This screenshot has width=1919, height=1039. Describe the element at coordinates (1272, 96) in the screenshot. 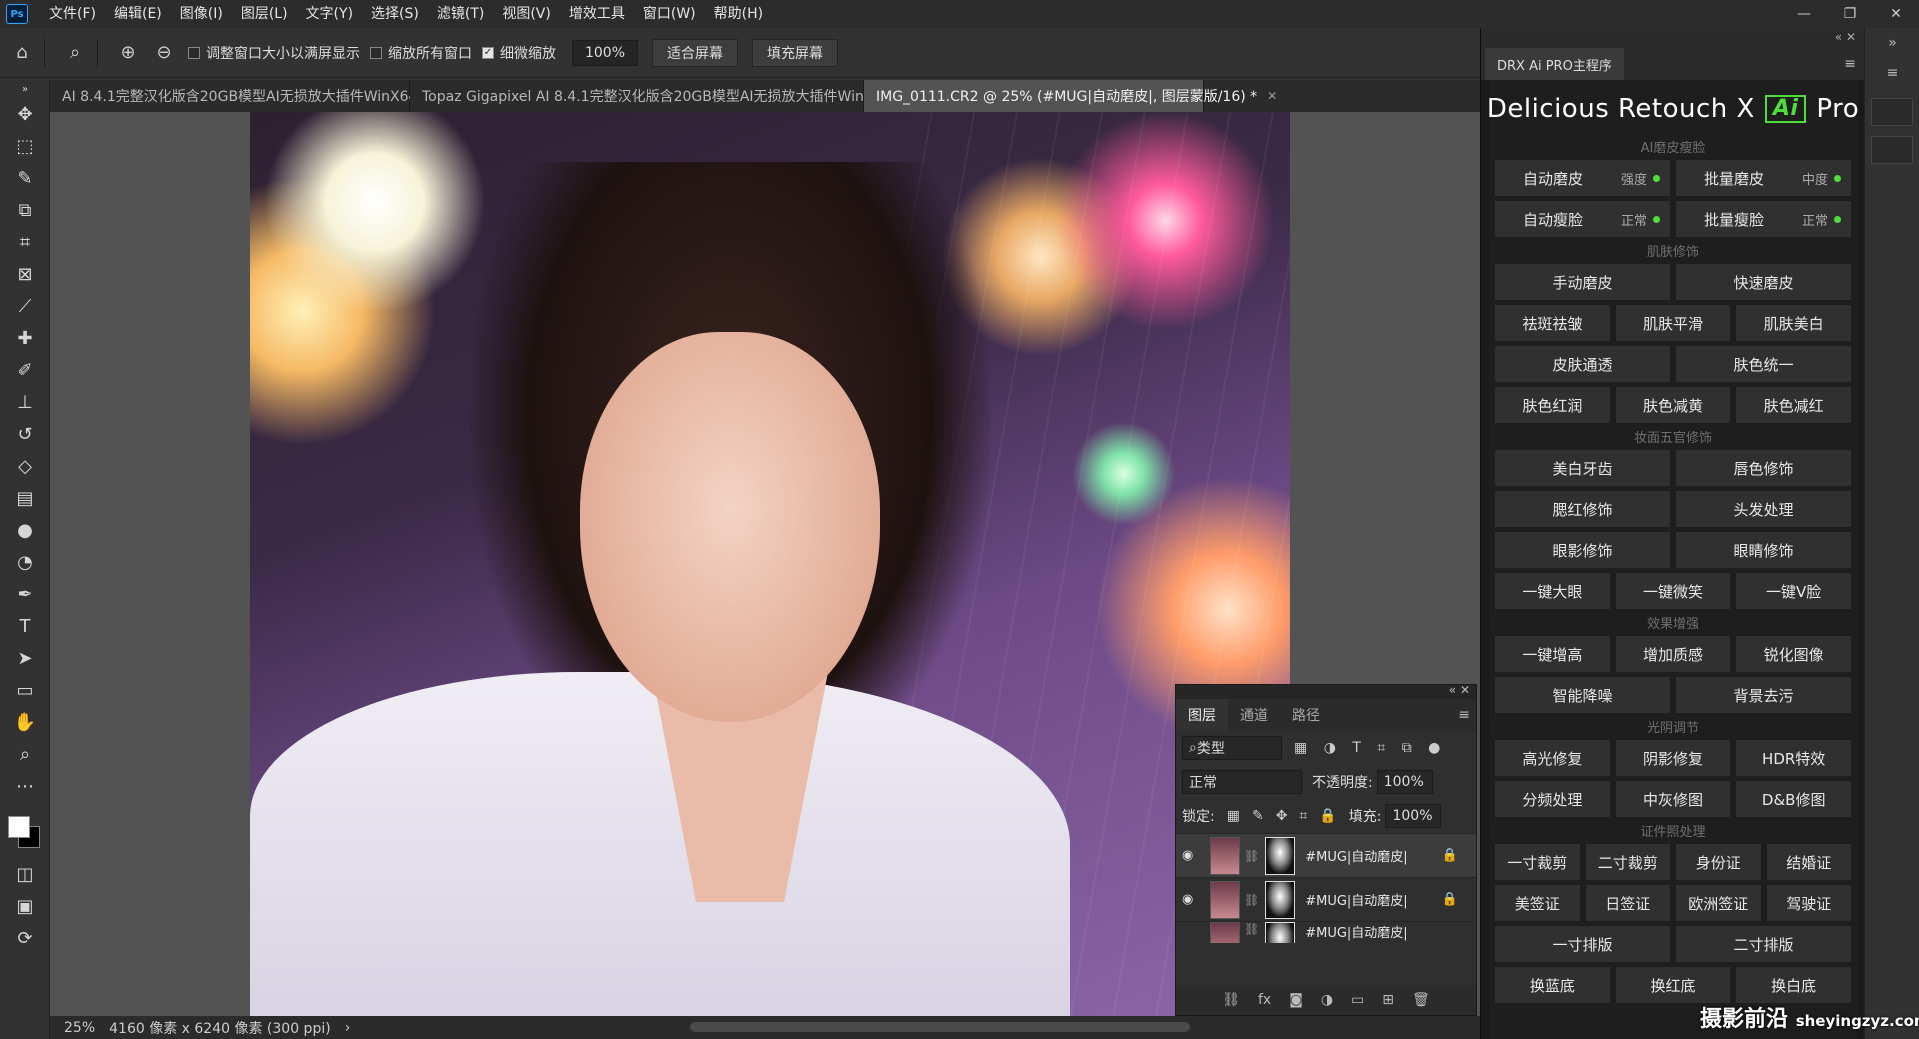

I see `close-tab-icon: ✕` at that location.